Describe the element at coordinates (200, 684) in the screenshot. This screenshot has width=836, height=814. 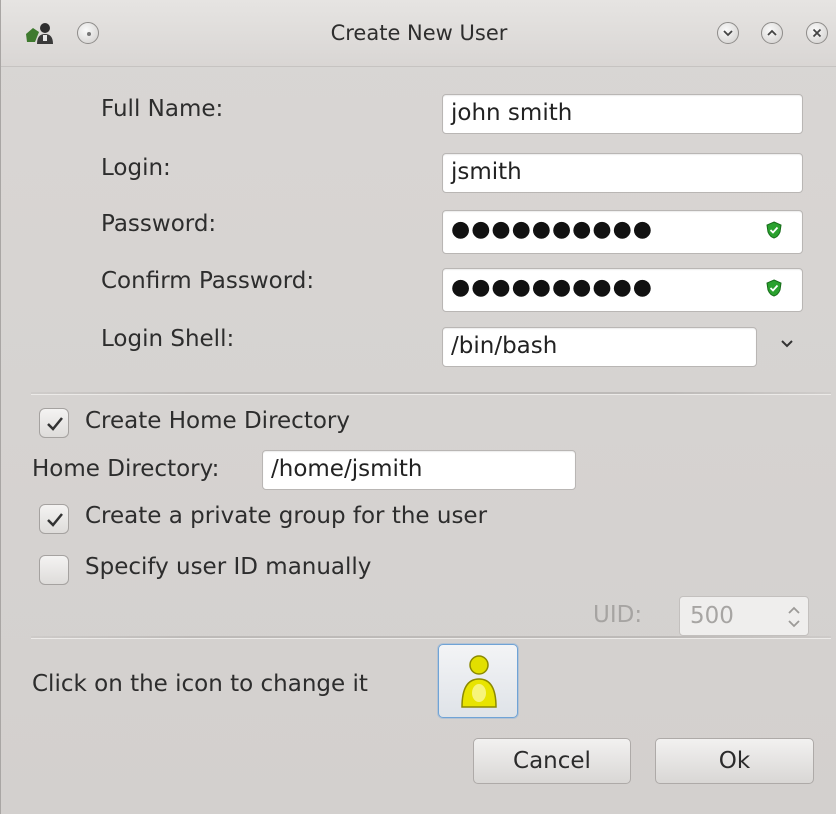
I see `icon-hint-label: Click on the icon to change it` at that location.